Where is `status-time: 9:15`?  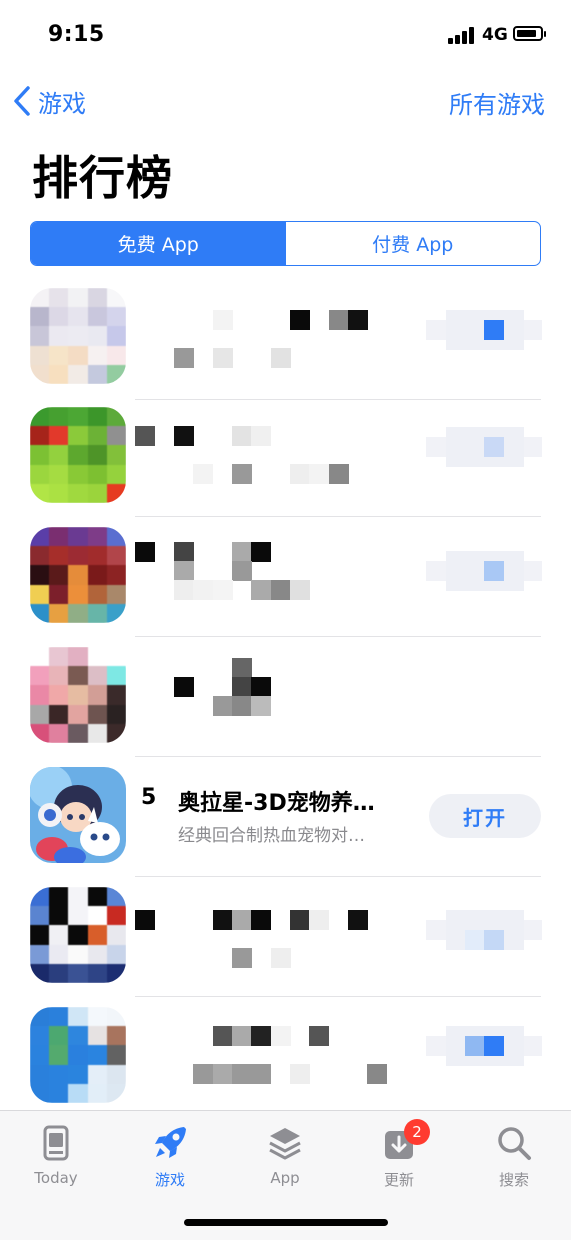
status-time: 9:15 is located at coordinates (76, 34).